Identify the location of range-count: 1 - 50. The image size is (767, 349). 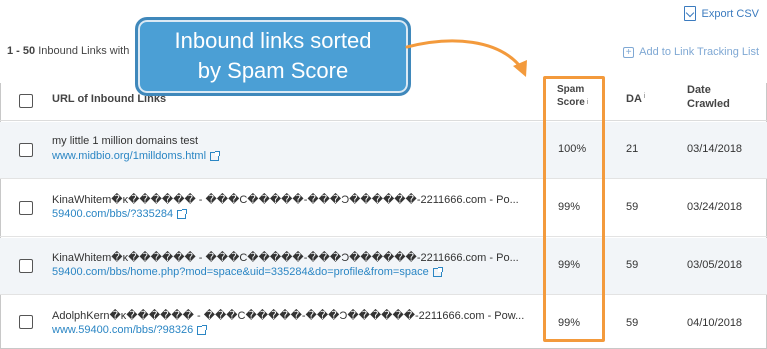
(21, 51).